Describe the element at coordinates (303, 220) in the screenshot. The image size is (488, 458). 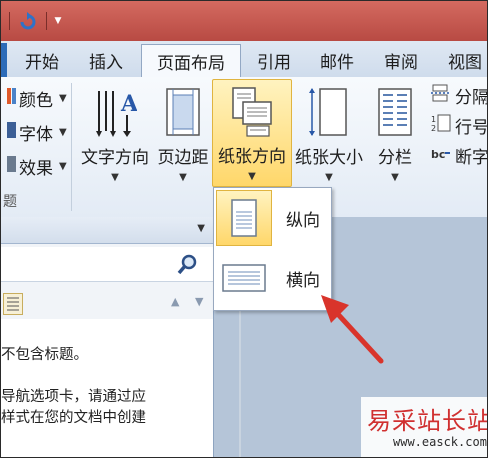
I see `portrait-label: 纵向` at that location.